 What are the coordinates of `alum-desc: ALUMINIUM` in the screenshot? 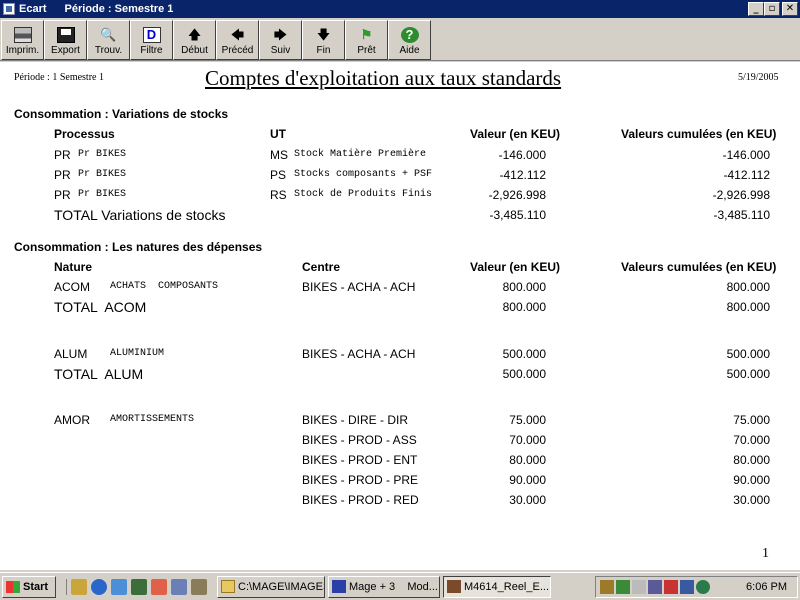 It's located at (137, 353).